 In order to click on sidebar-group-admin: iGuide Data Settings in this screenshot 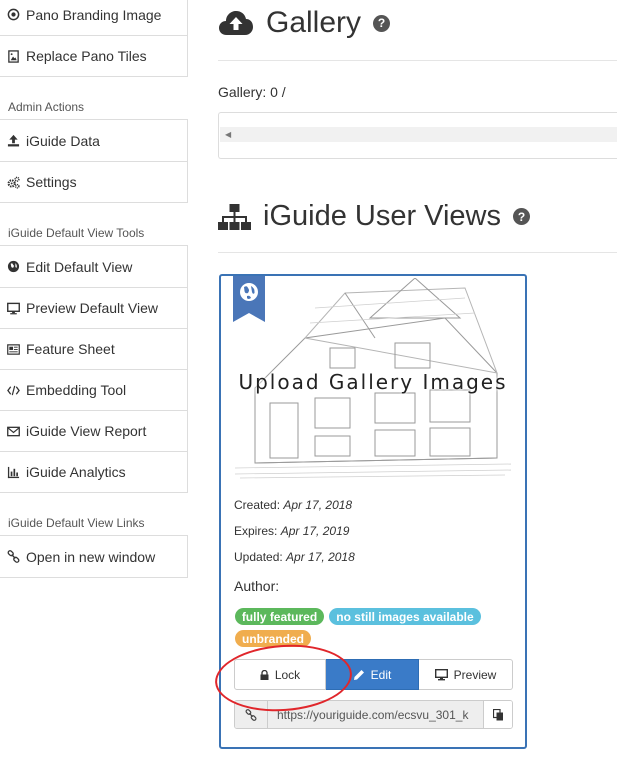, I will do `click(94, 161)`.